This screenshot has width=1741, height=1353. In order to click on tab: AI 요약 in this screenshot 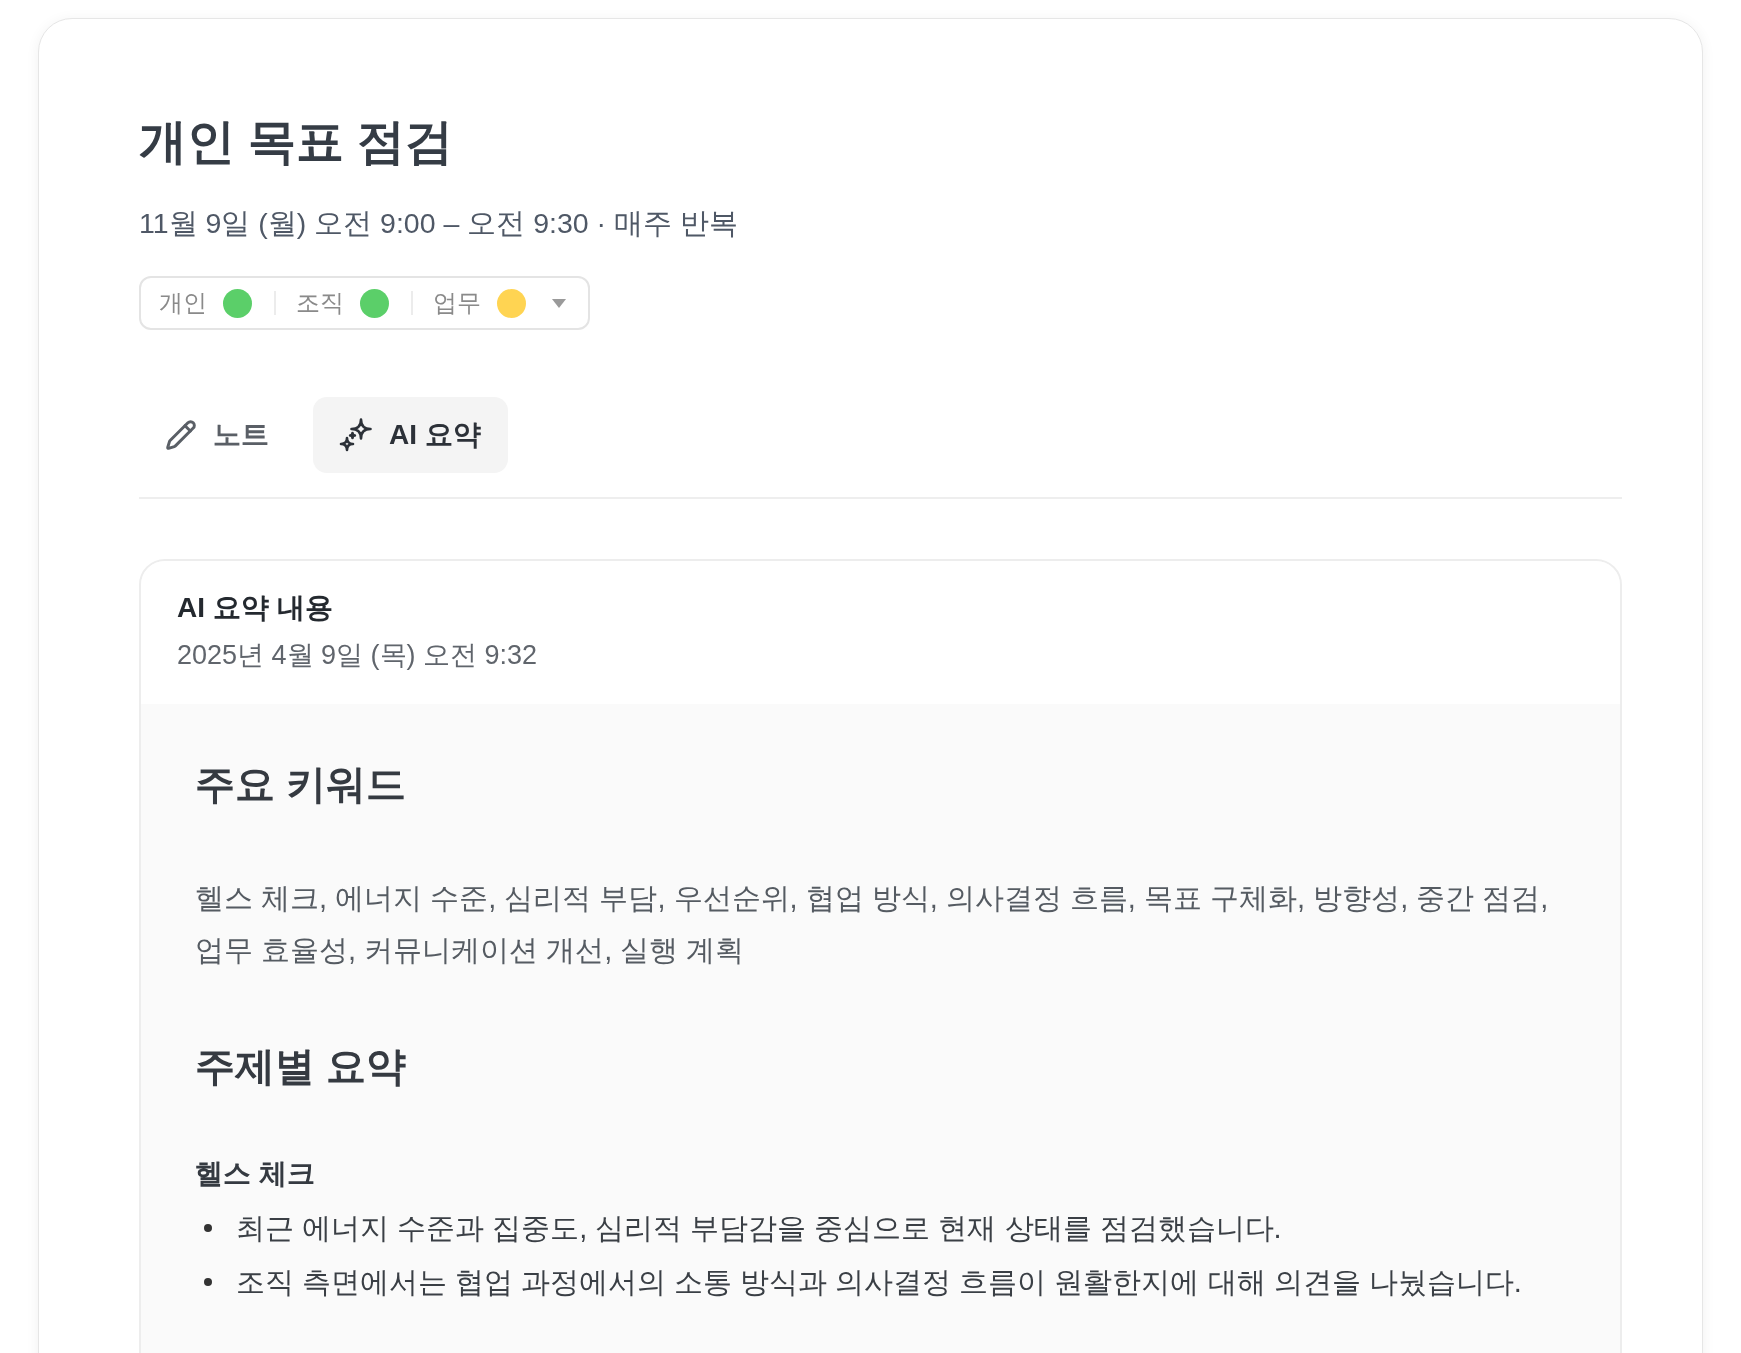, I will do `click(410, 435)`.